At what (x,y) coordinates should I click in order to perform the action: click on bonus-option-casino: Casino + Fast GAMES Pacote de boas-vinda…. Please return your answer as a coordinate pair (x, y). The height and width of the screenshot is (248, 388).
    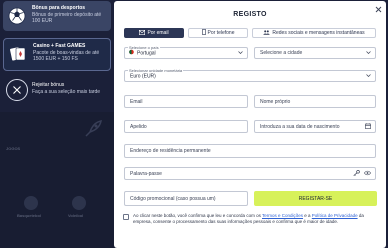
    Looking at the image, I should click on (57, 54).